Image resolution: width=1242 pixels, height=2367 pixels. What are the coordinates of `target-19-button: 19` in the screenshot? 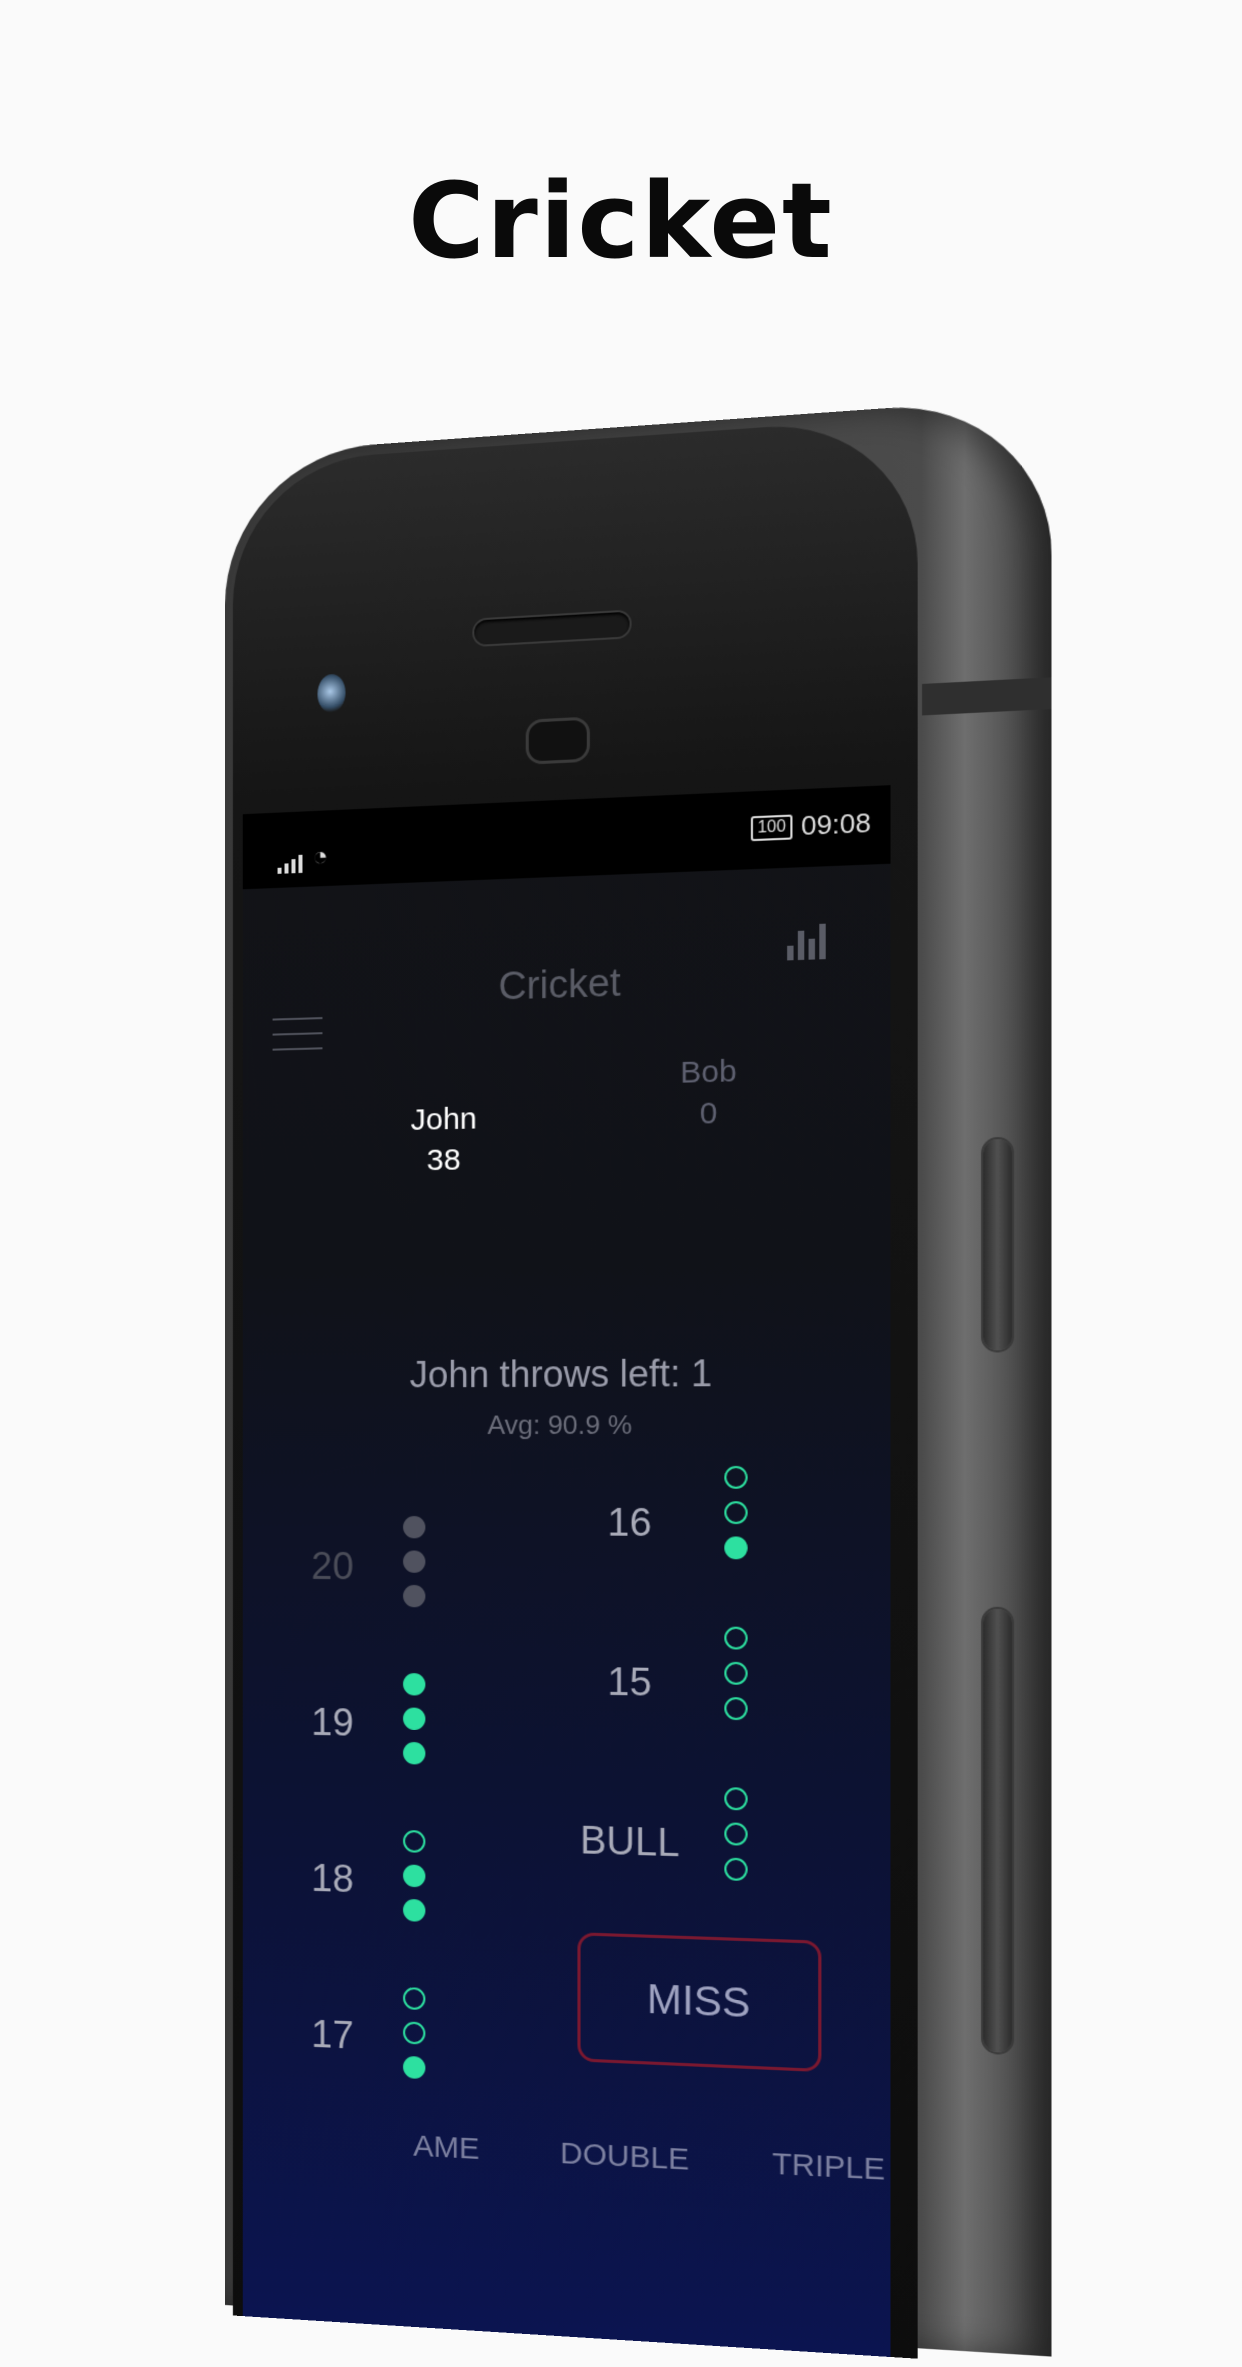 It's located at (333, 1724).